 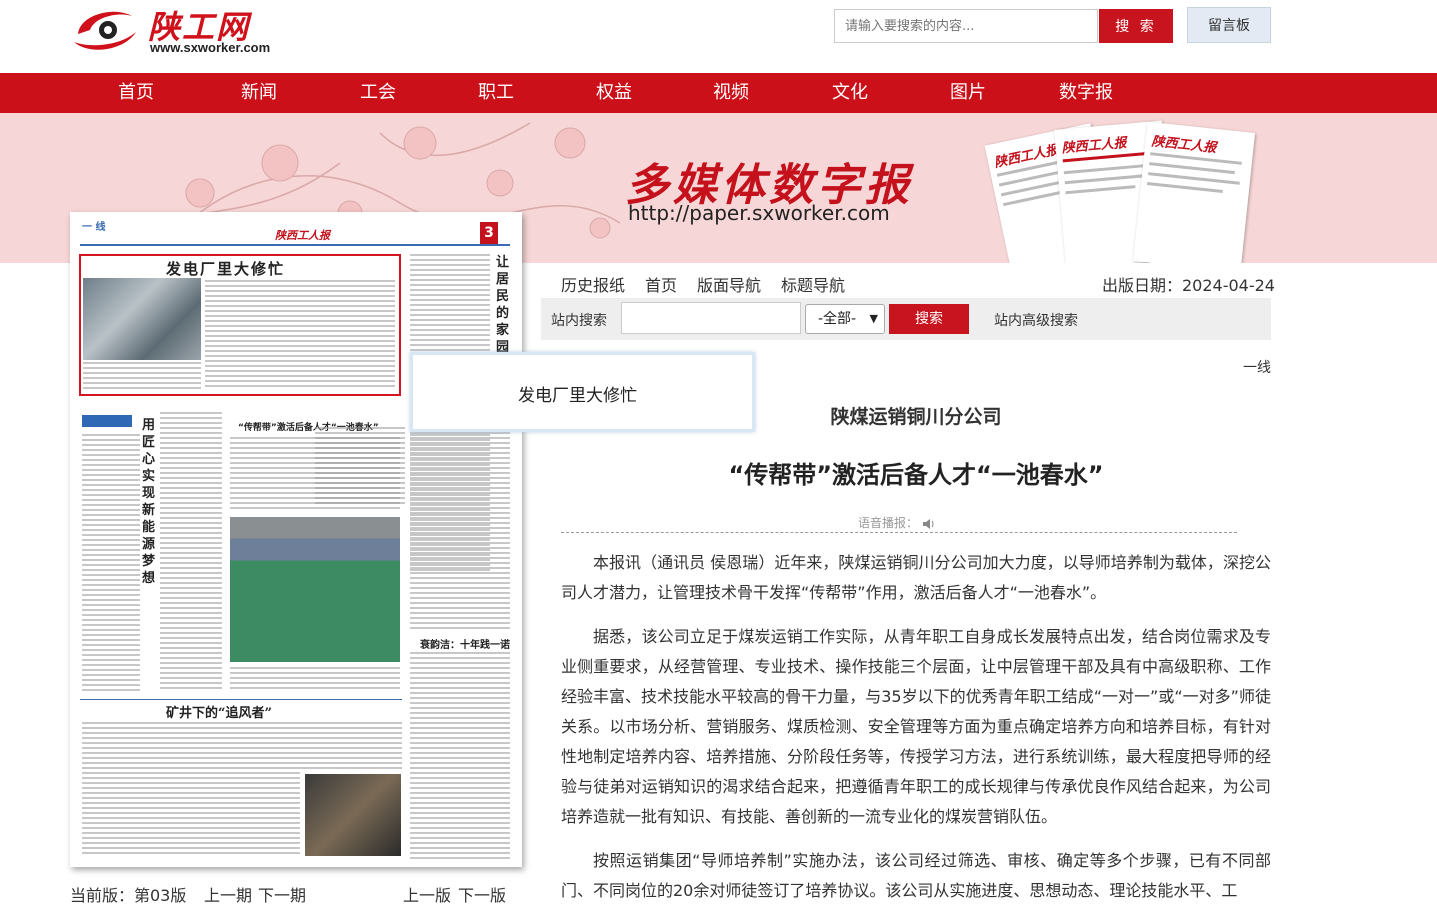 What do you see at coordinates (614, 93) in the screenshot?
I see `nav-item-rights: 权益` at bounding box center [614, 93].